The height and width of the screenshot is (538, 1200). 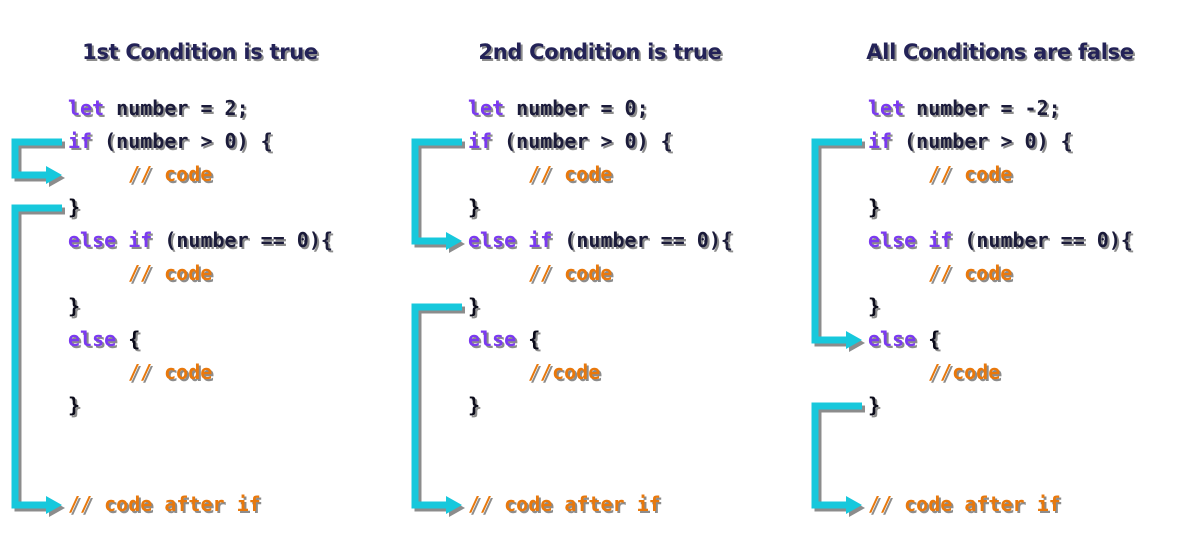 I want to click on code-token: number = -2;, so click(x=982, y=108).